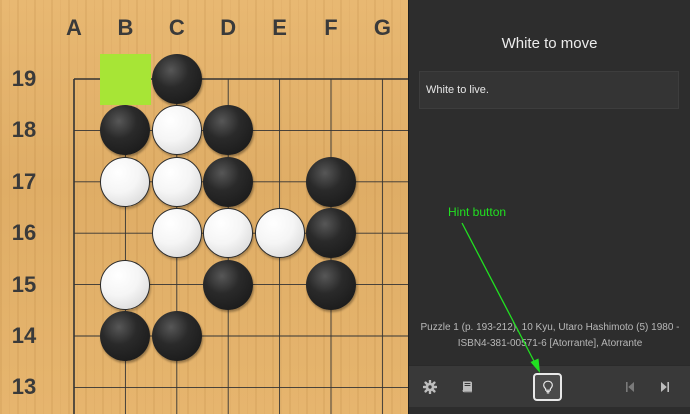 Image resolution: width=690 pixels, height=414 pixels. I want to click on column-label: B, so click(125, 27).